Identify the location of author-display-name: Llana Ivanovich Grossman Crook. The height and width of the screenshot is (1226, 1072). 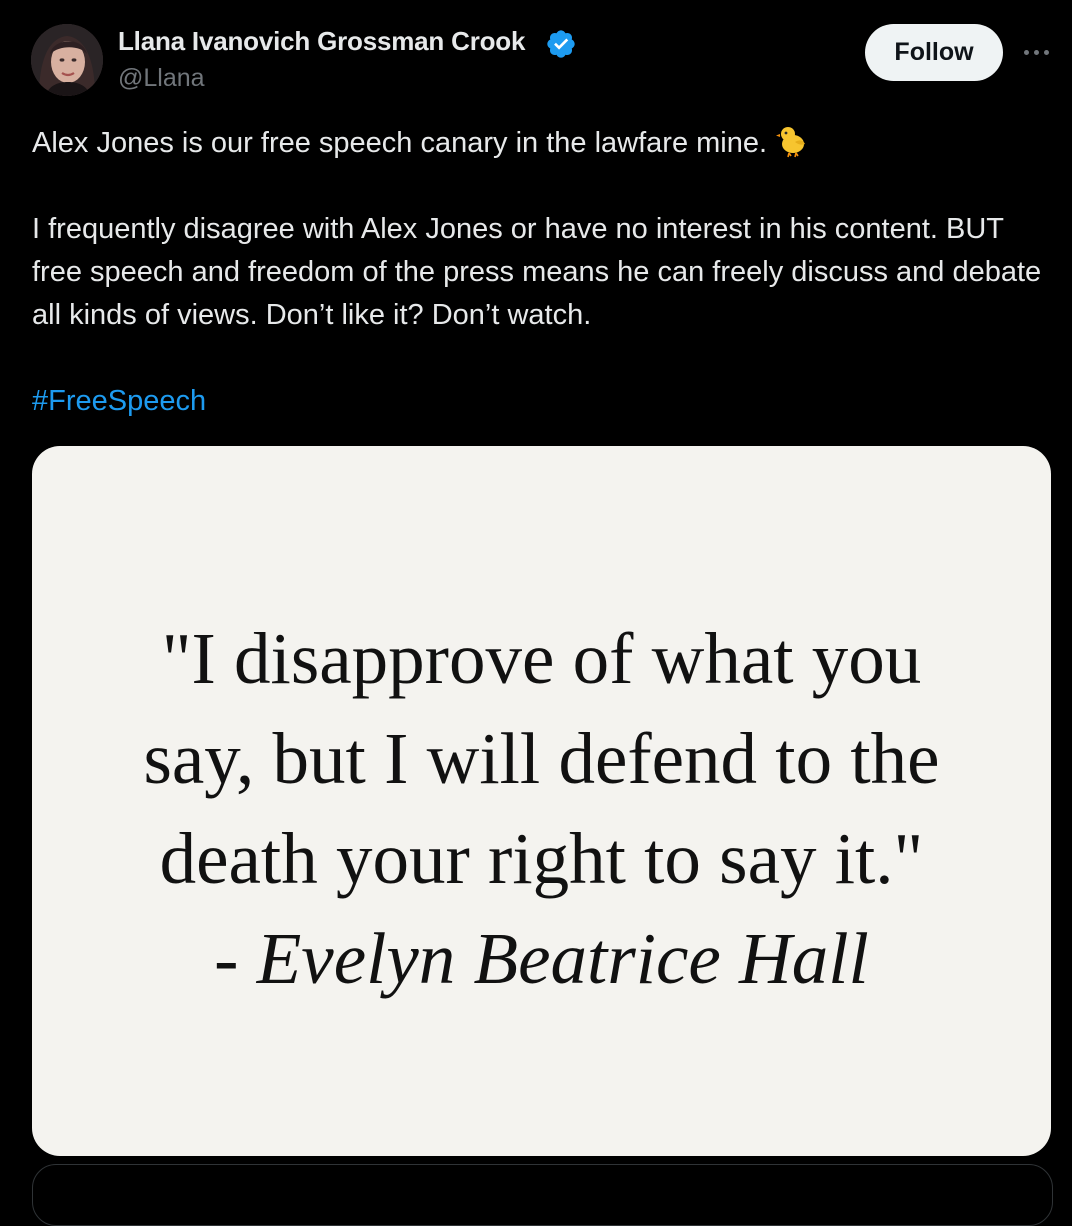
(321, 41).